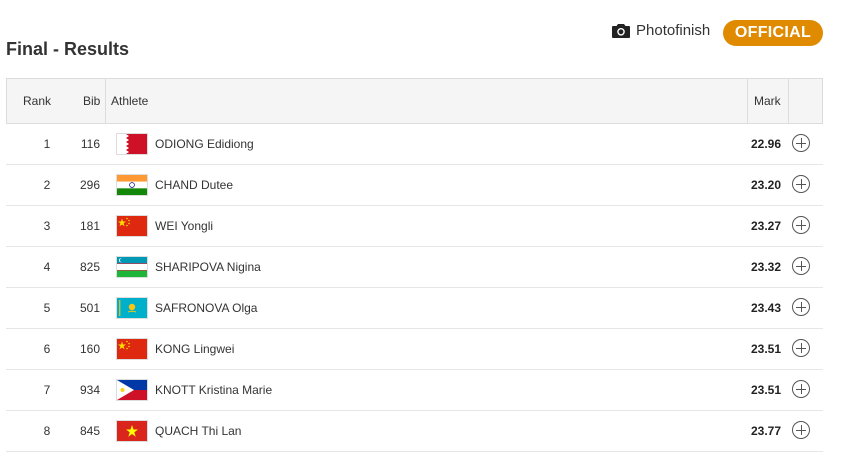 This screenshot has width=842, height=476. I want to click on bib-cell: 501, so click(89, 308).